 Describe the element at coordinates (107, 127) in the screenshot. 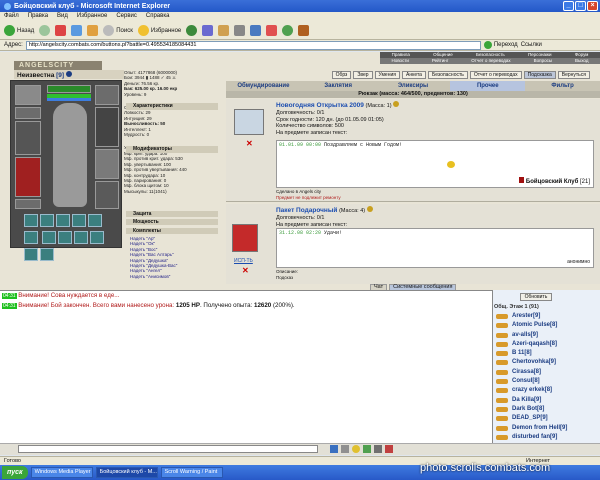

I see `shield-slot` at that location.